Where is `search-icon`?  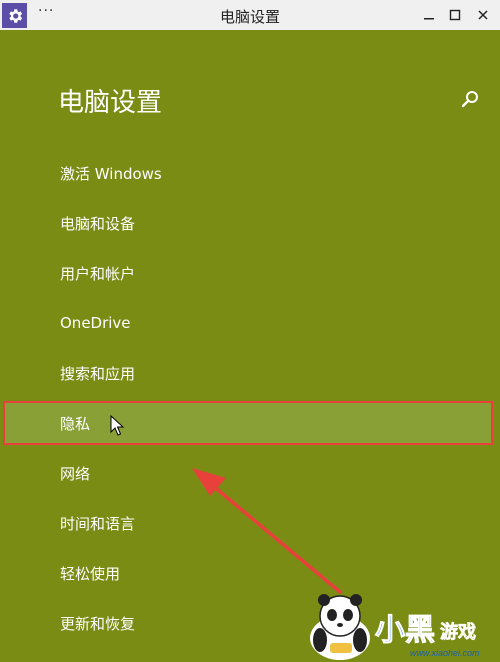 search-icon is located at coordinates (470, 100).